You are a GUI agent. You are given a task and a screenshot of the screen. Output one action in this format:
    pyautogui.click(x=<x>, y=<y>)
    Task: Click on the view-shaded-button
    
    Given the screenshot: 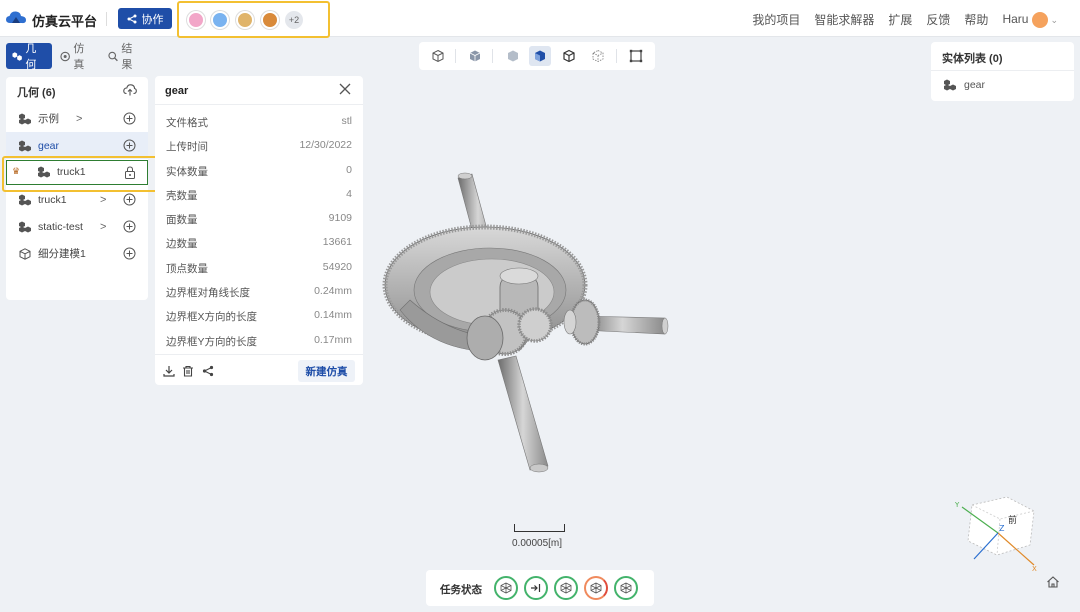 What is the action you would take?
    pyautogui.click(x=513, y=56)
    